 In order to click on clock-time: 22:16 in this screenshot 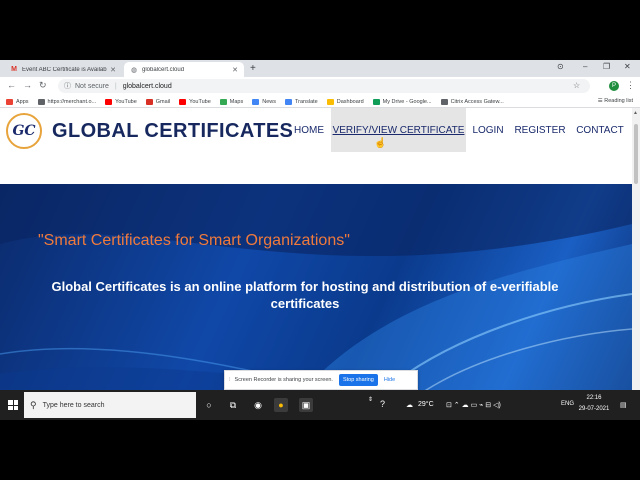, I will do `click(594, 398)`.